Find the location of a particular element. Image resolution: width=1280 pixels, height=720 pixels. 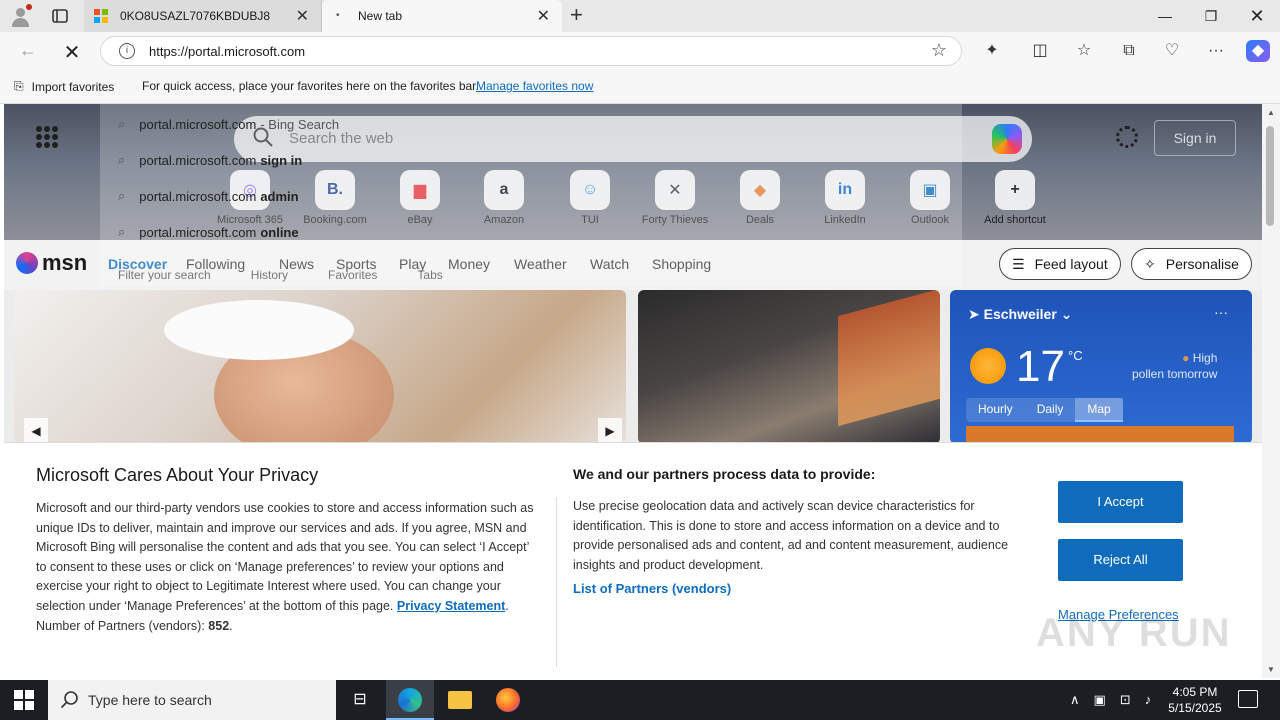

carousel-next-icon: ▶ is located at coordinates (610, 431).